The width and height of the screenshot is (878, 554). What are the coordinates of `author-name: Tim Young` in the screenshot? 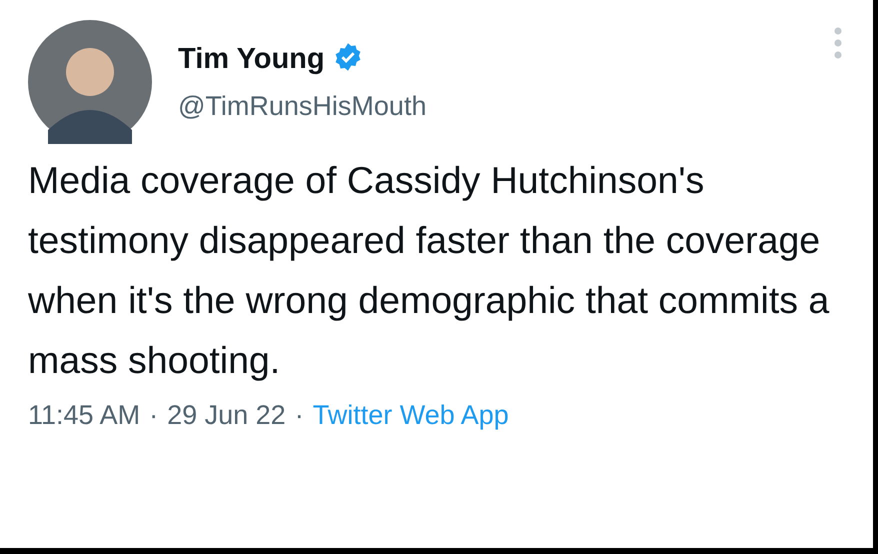 It's located at (251, 59).